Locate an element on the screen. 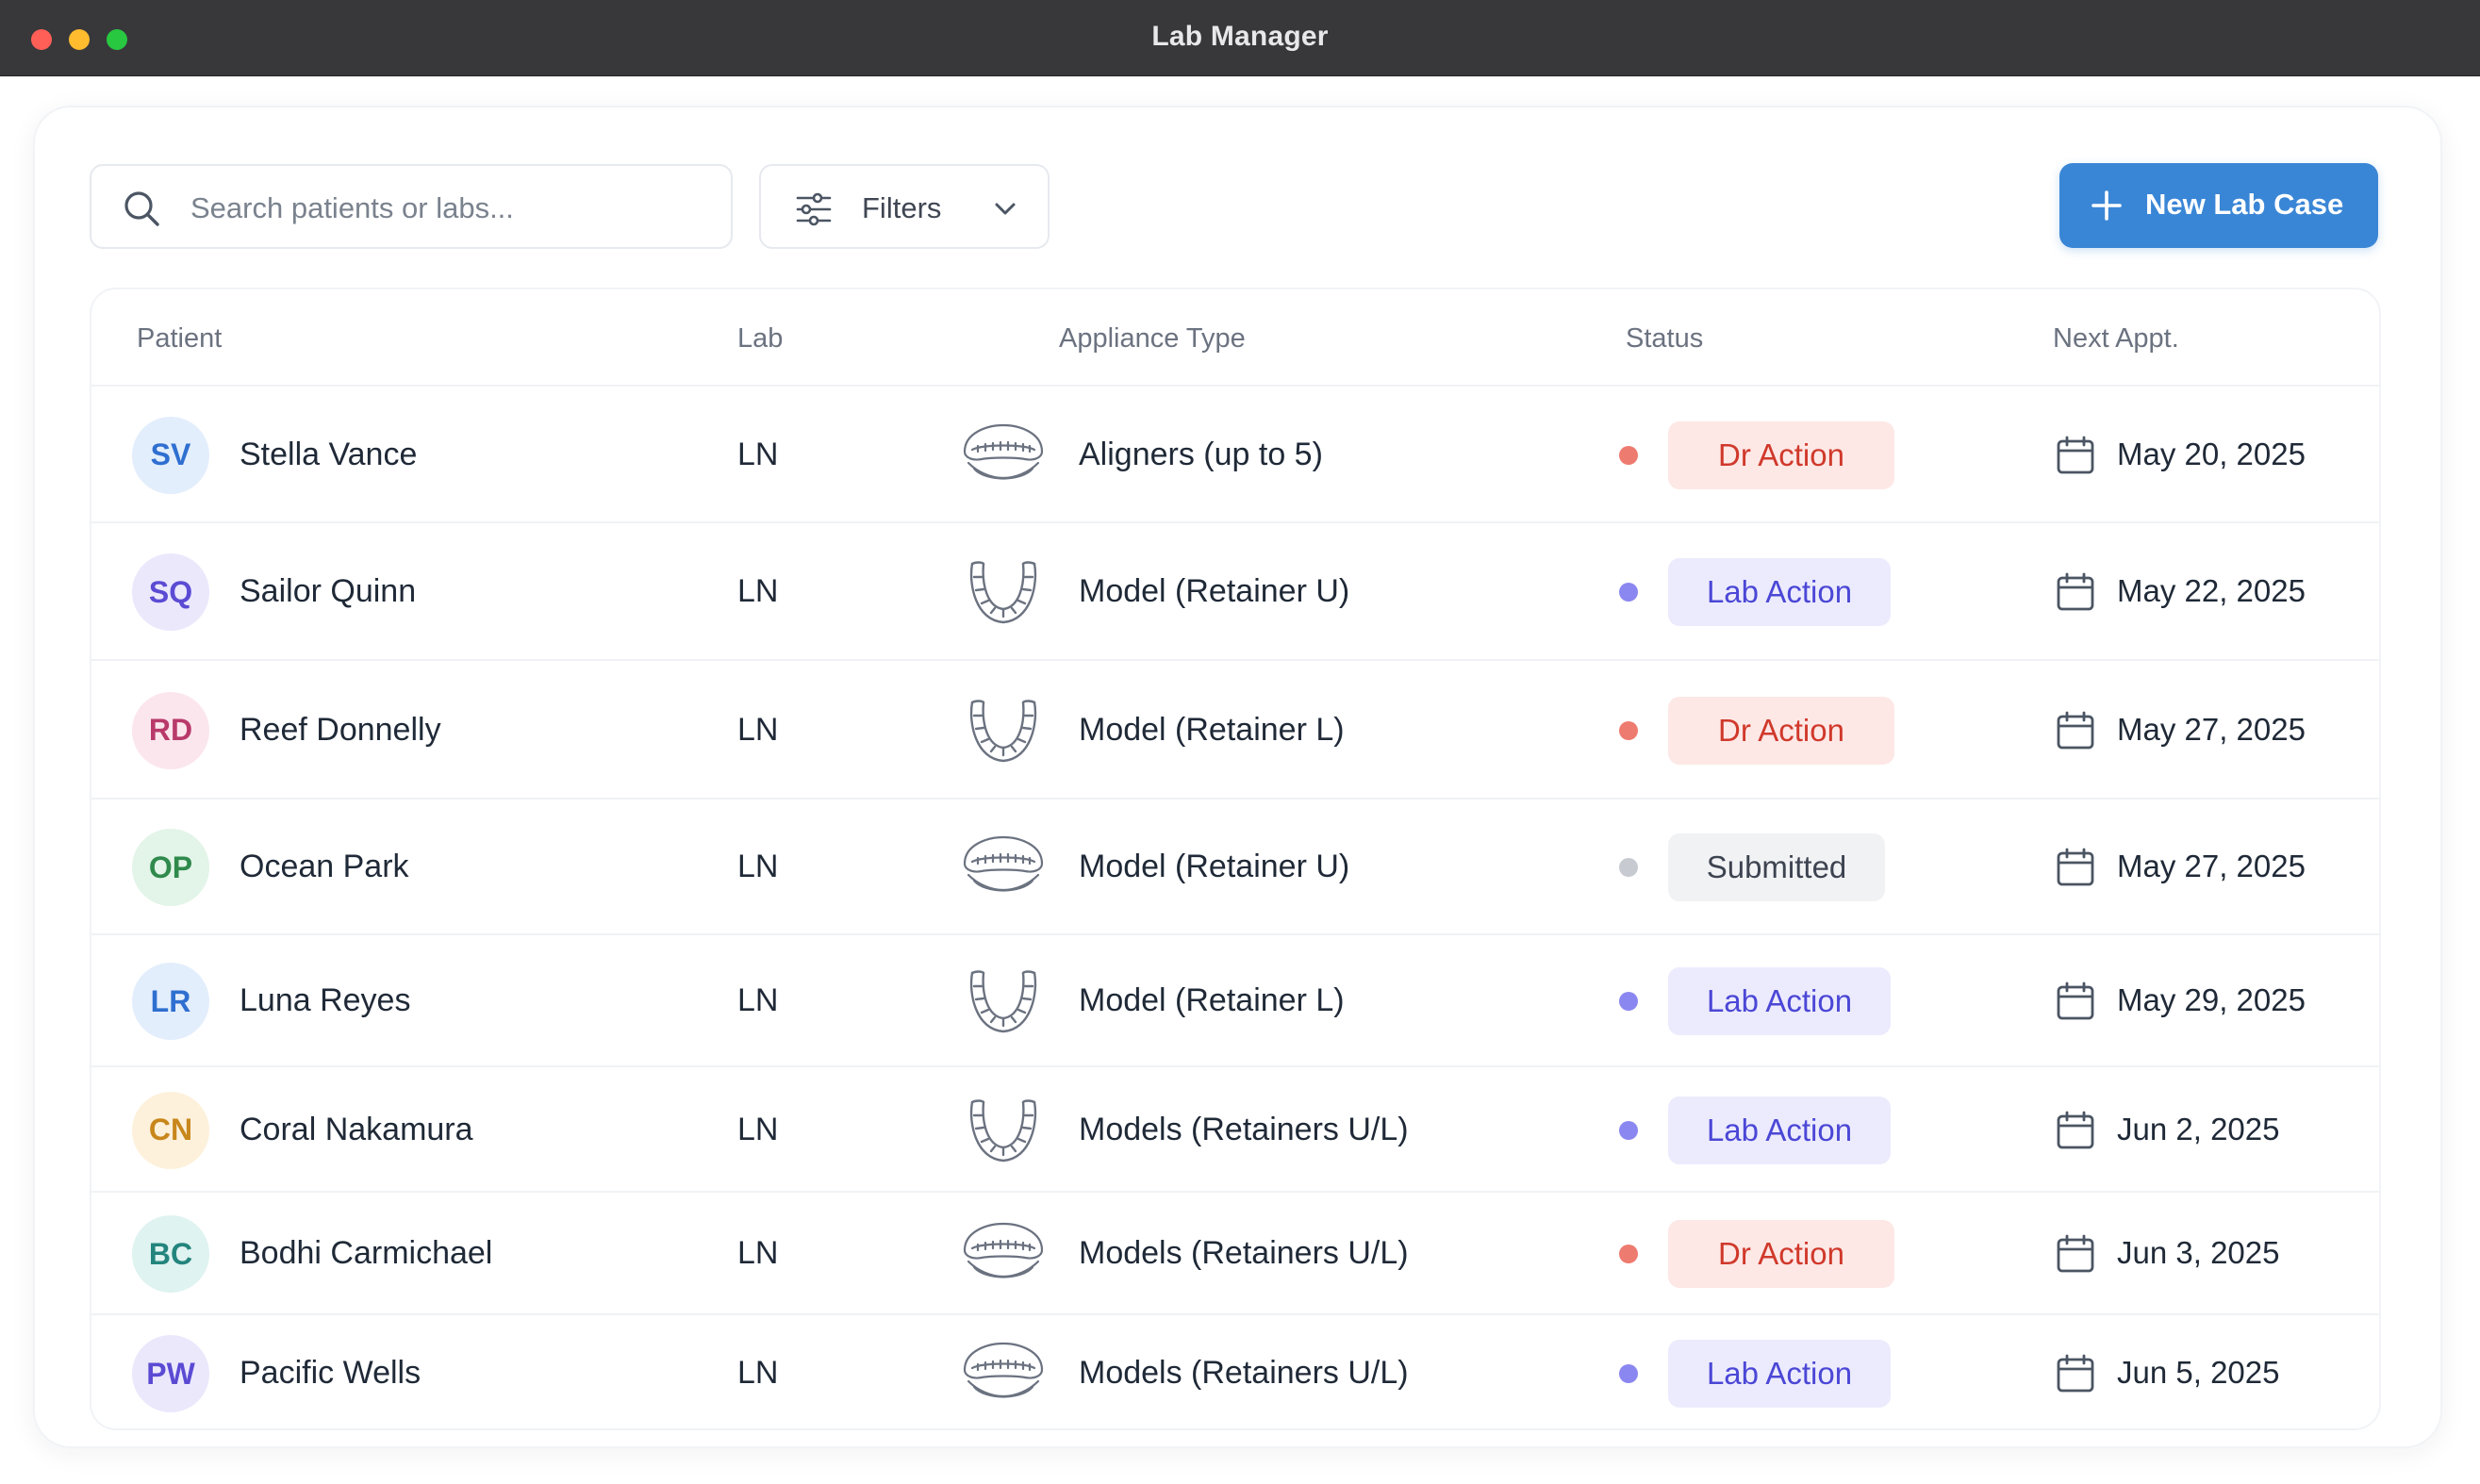 The image size is (2480, 1484). filters-dropdown: Filters is located at coordinates (904, 207).